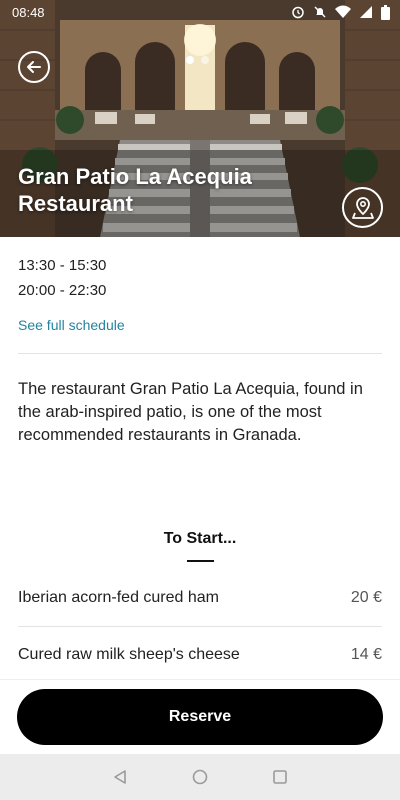 The width and height of the screenshot is (400, 800). What do you see at coordinates (129, 654) in the screenshot?
I see `menu-item-name: Cured raw milk sheep's cheese` at bounding box center [129, 654].